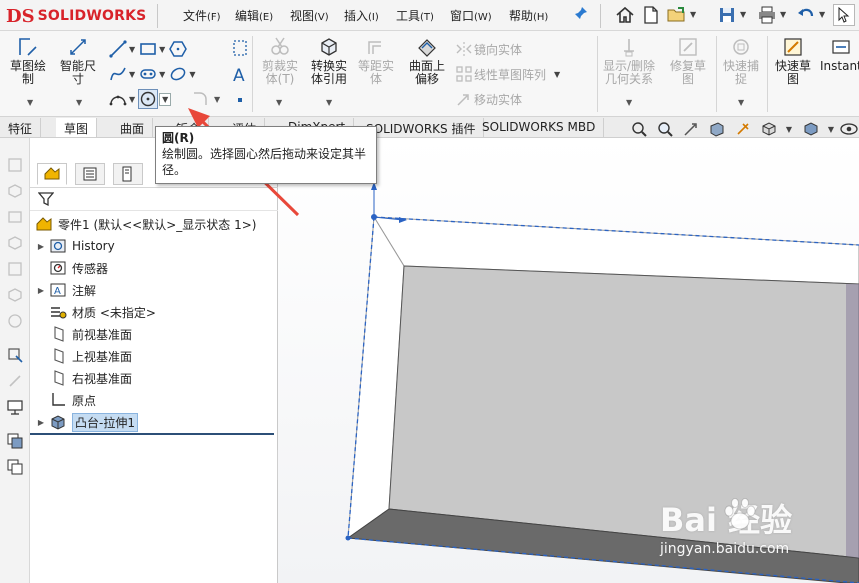  I want to click on trim-entities-button: 剪裁实 体(T), so click(280, 61).